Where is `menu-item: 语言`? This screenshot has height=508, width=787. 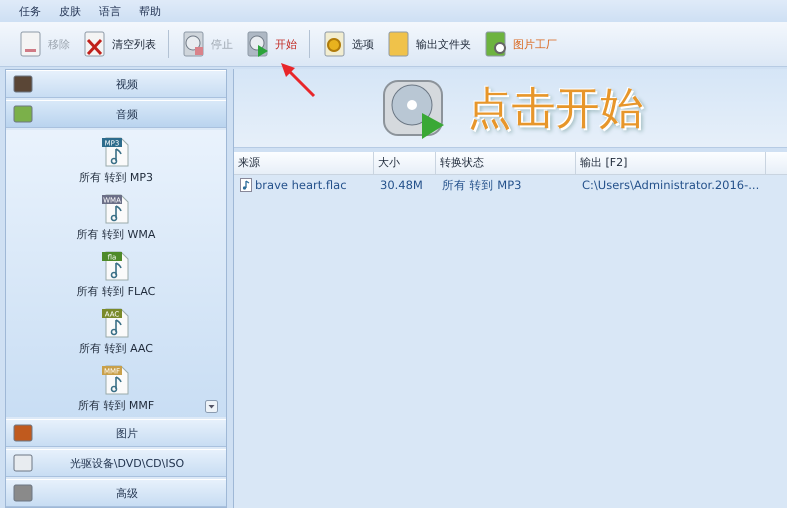 menu-item: 语言 is located at coordinates (110, 11).